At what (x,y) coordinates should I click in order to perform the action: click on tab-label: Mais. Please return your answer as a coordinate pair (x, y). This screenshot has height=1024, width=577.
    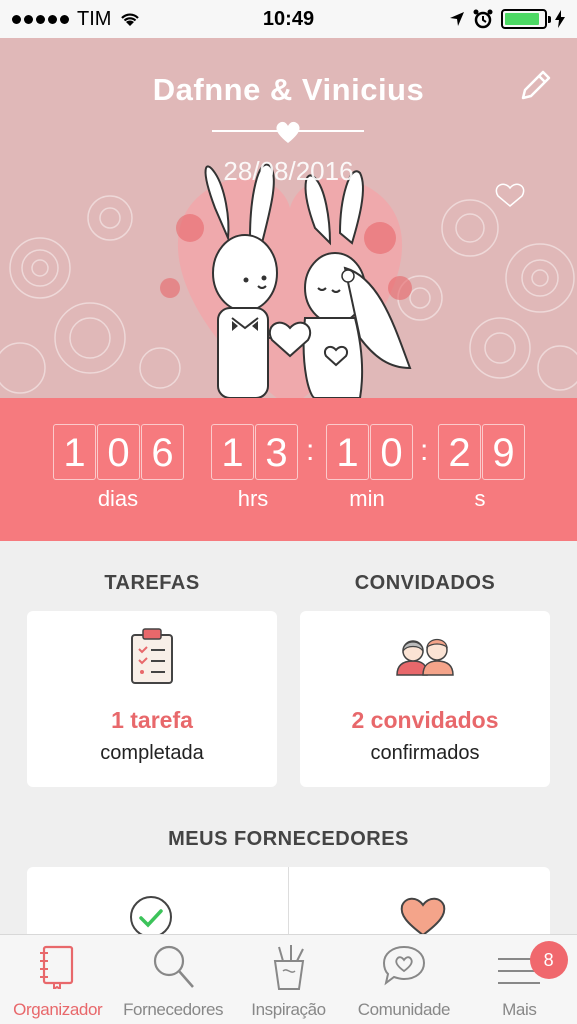
    Looking at the image, I should click on (519, 1009).